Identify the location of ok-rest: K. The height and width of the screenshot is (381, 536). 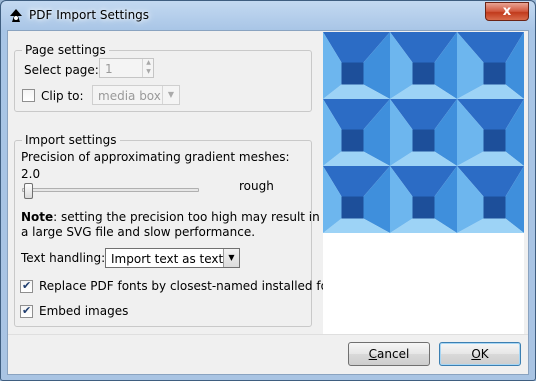
(484, 354).